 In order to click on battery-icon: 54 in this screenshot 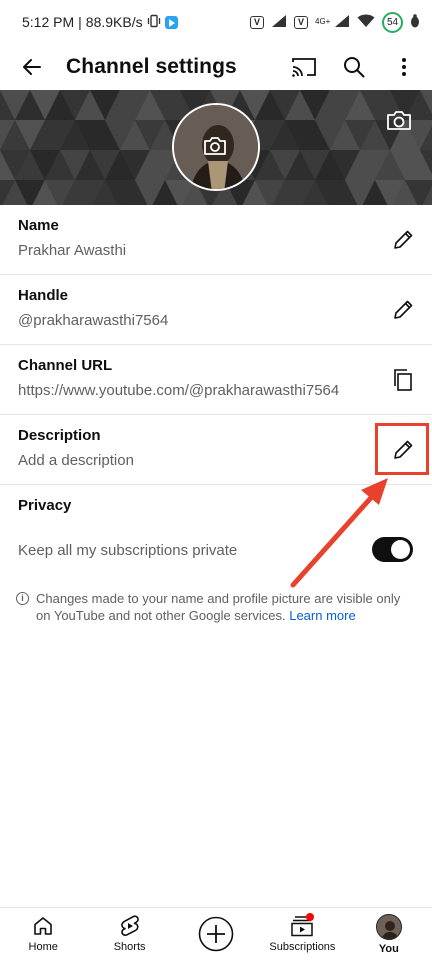, I will do `click(392, 22)`.